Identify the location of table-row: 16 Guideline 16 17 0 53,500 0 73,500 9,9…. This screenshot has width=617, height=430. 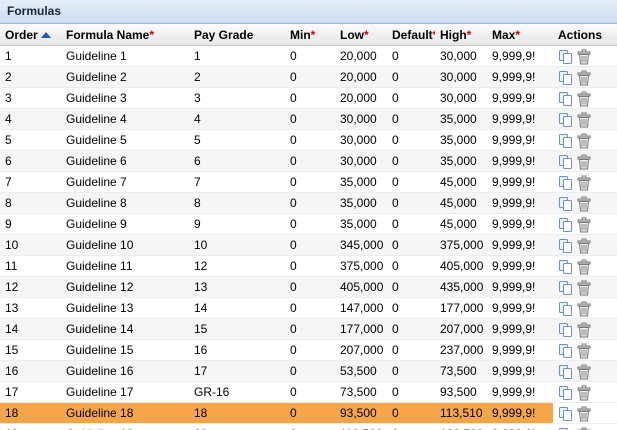
(308, 371).